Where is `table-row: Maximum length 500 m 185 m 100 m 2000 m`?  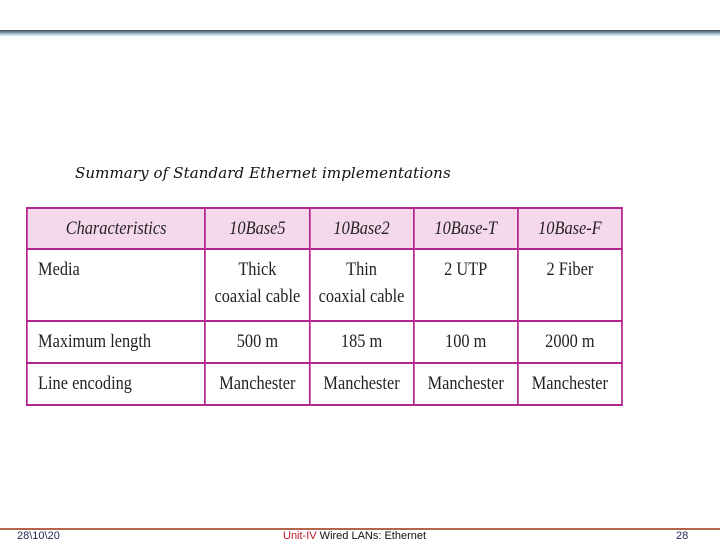
table-row: Maximum length 500 m 185 m 100 m 2000 m is located at coordinates (324, 342).